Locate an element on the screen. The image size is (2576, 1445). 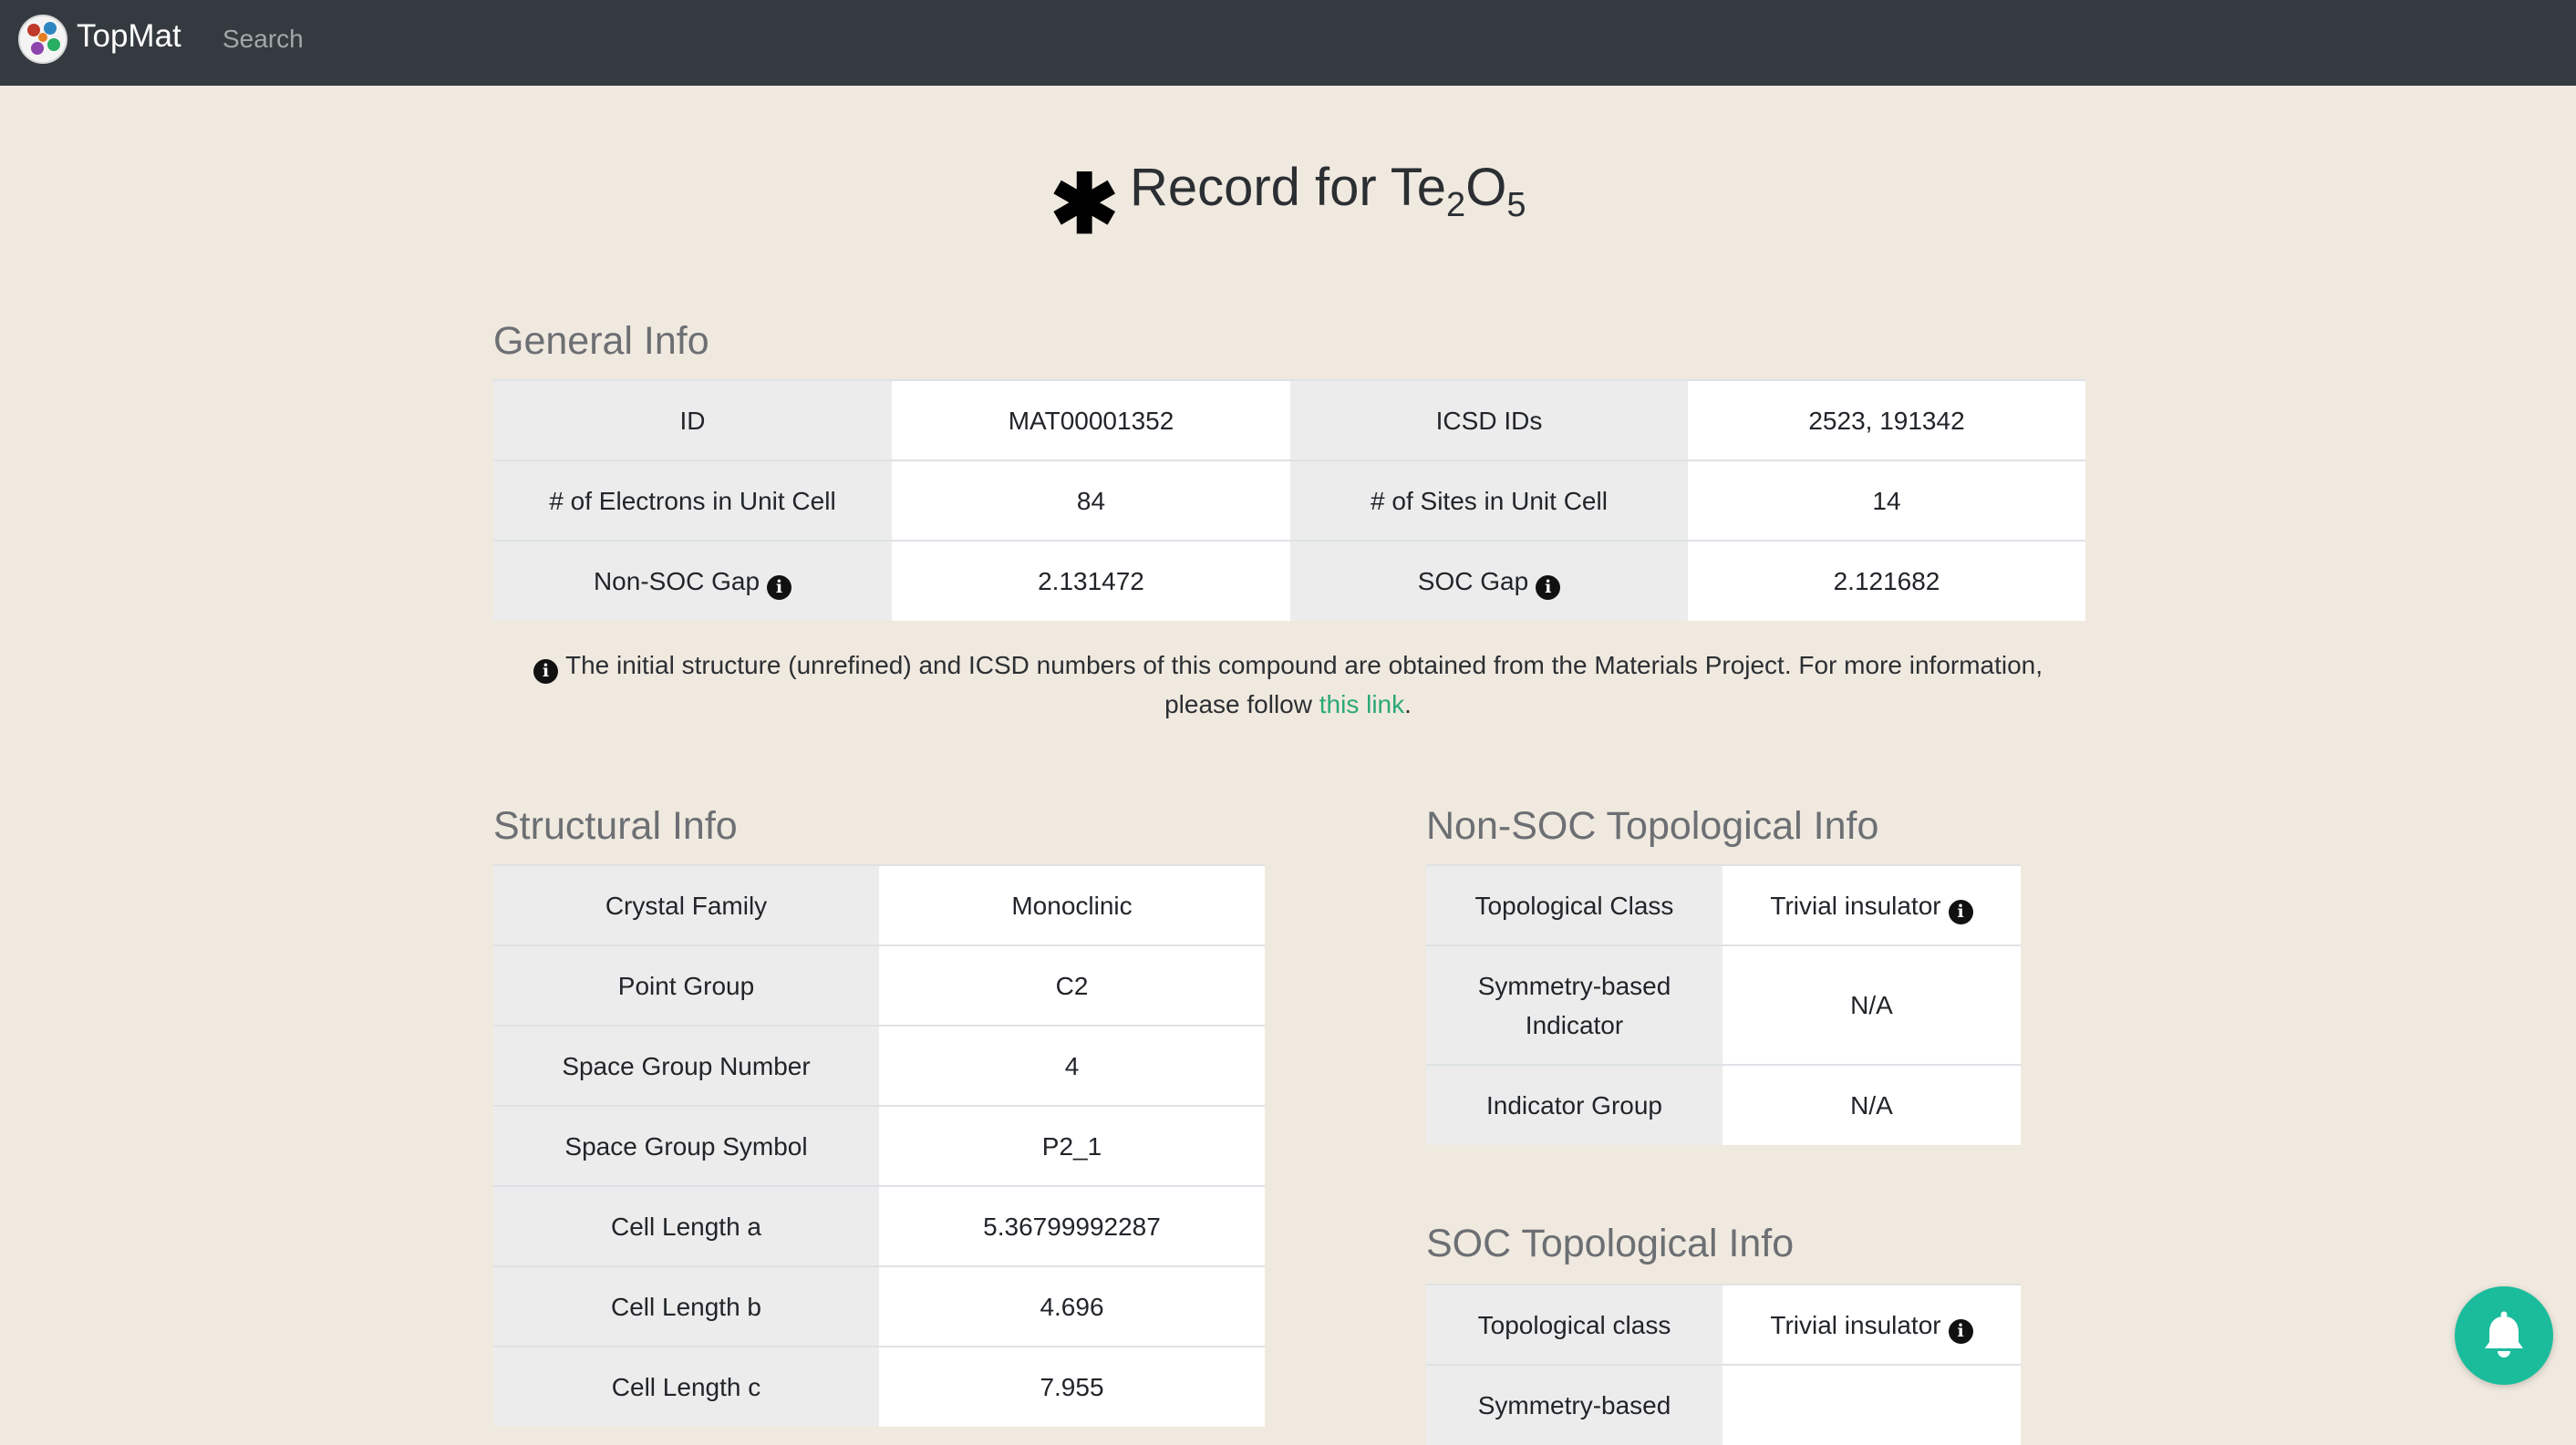
table-row: ID MAT00001352 ICSD IDs 2523, 191342 is located at coordinates (1289, 419).